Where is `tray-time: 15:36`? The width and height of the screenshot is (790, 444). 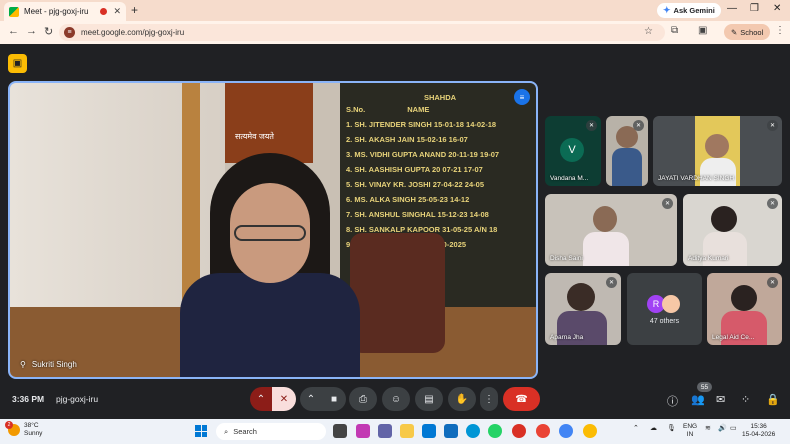 tray-time: 15:36 is located at coordinates (758, 426).